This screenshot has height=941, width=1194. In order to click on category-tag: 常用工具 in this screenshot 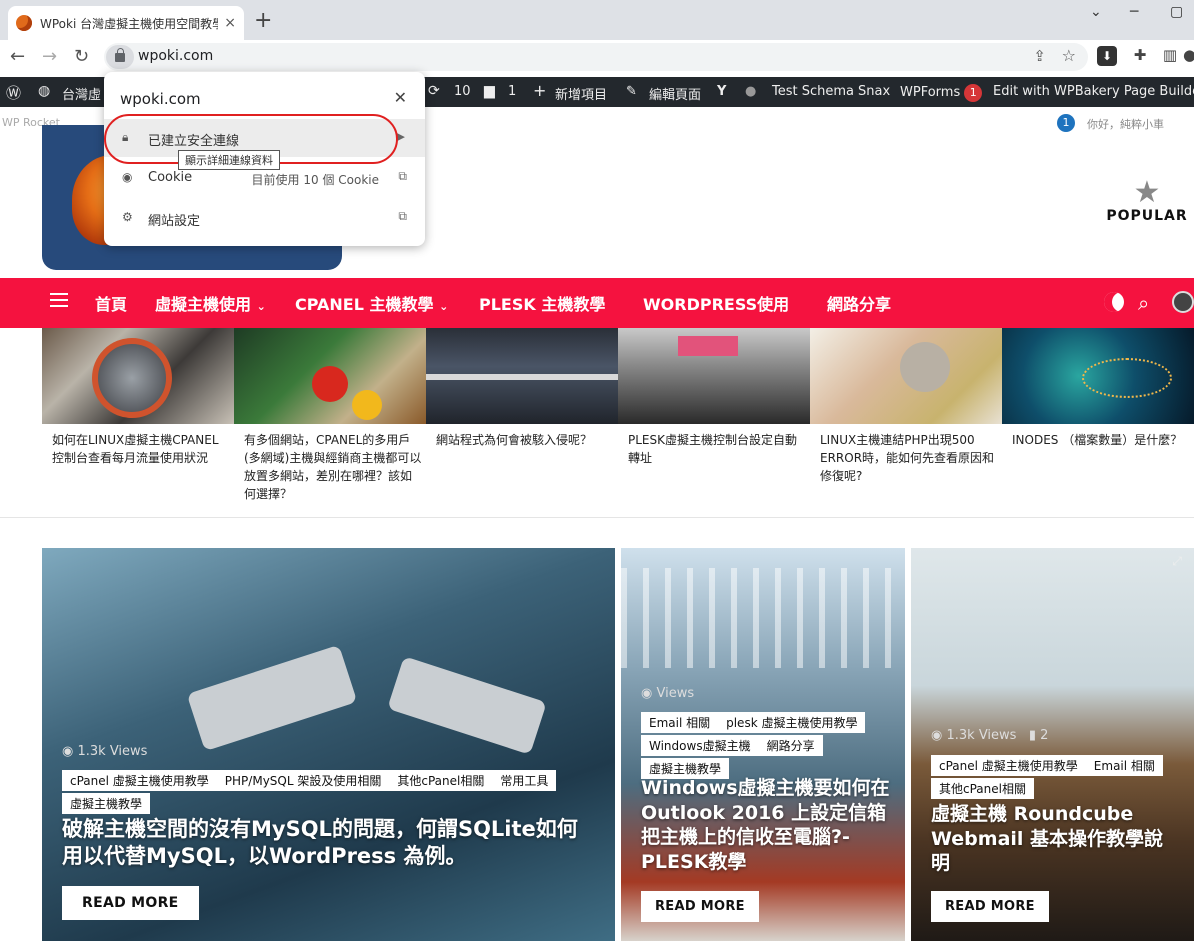, I will do `click(524, 780)`.